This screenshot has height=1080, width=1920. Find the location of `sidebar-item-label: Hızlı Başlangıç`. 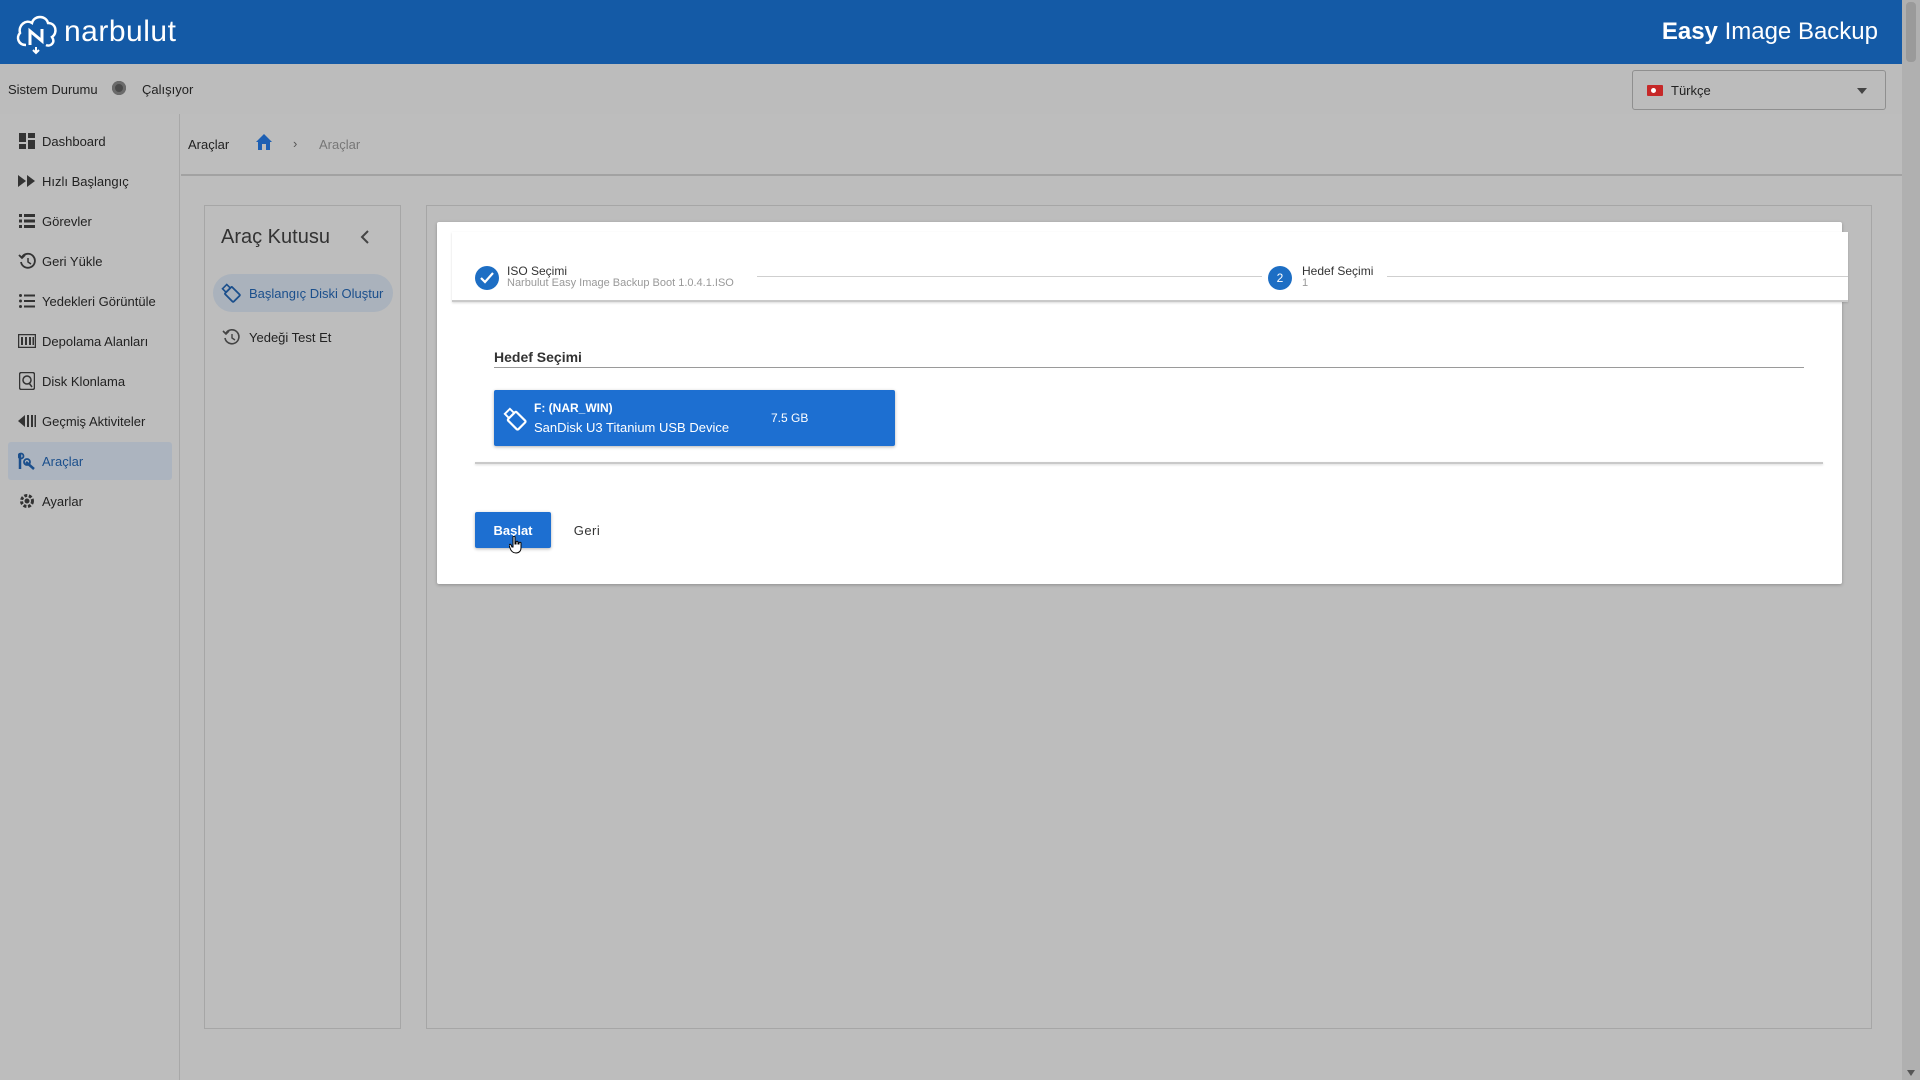

sidebar-item-label: Hızlı Başlangıç is located at coordinates (85, 181).